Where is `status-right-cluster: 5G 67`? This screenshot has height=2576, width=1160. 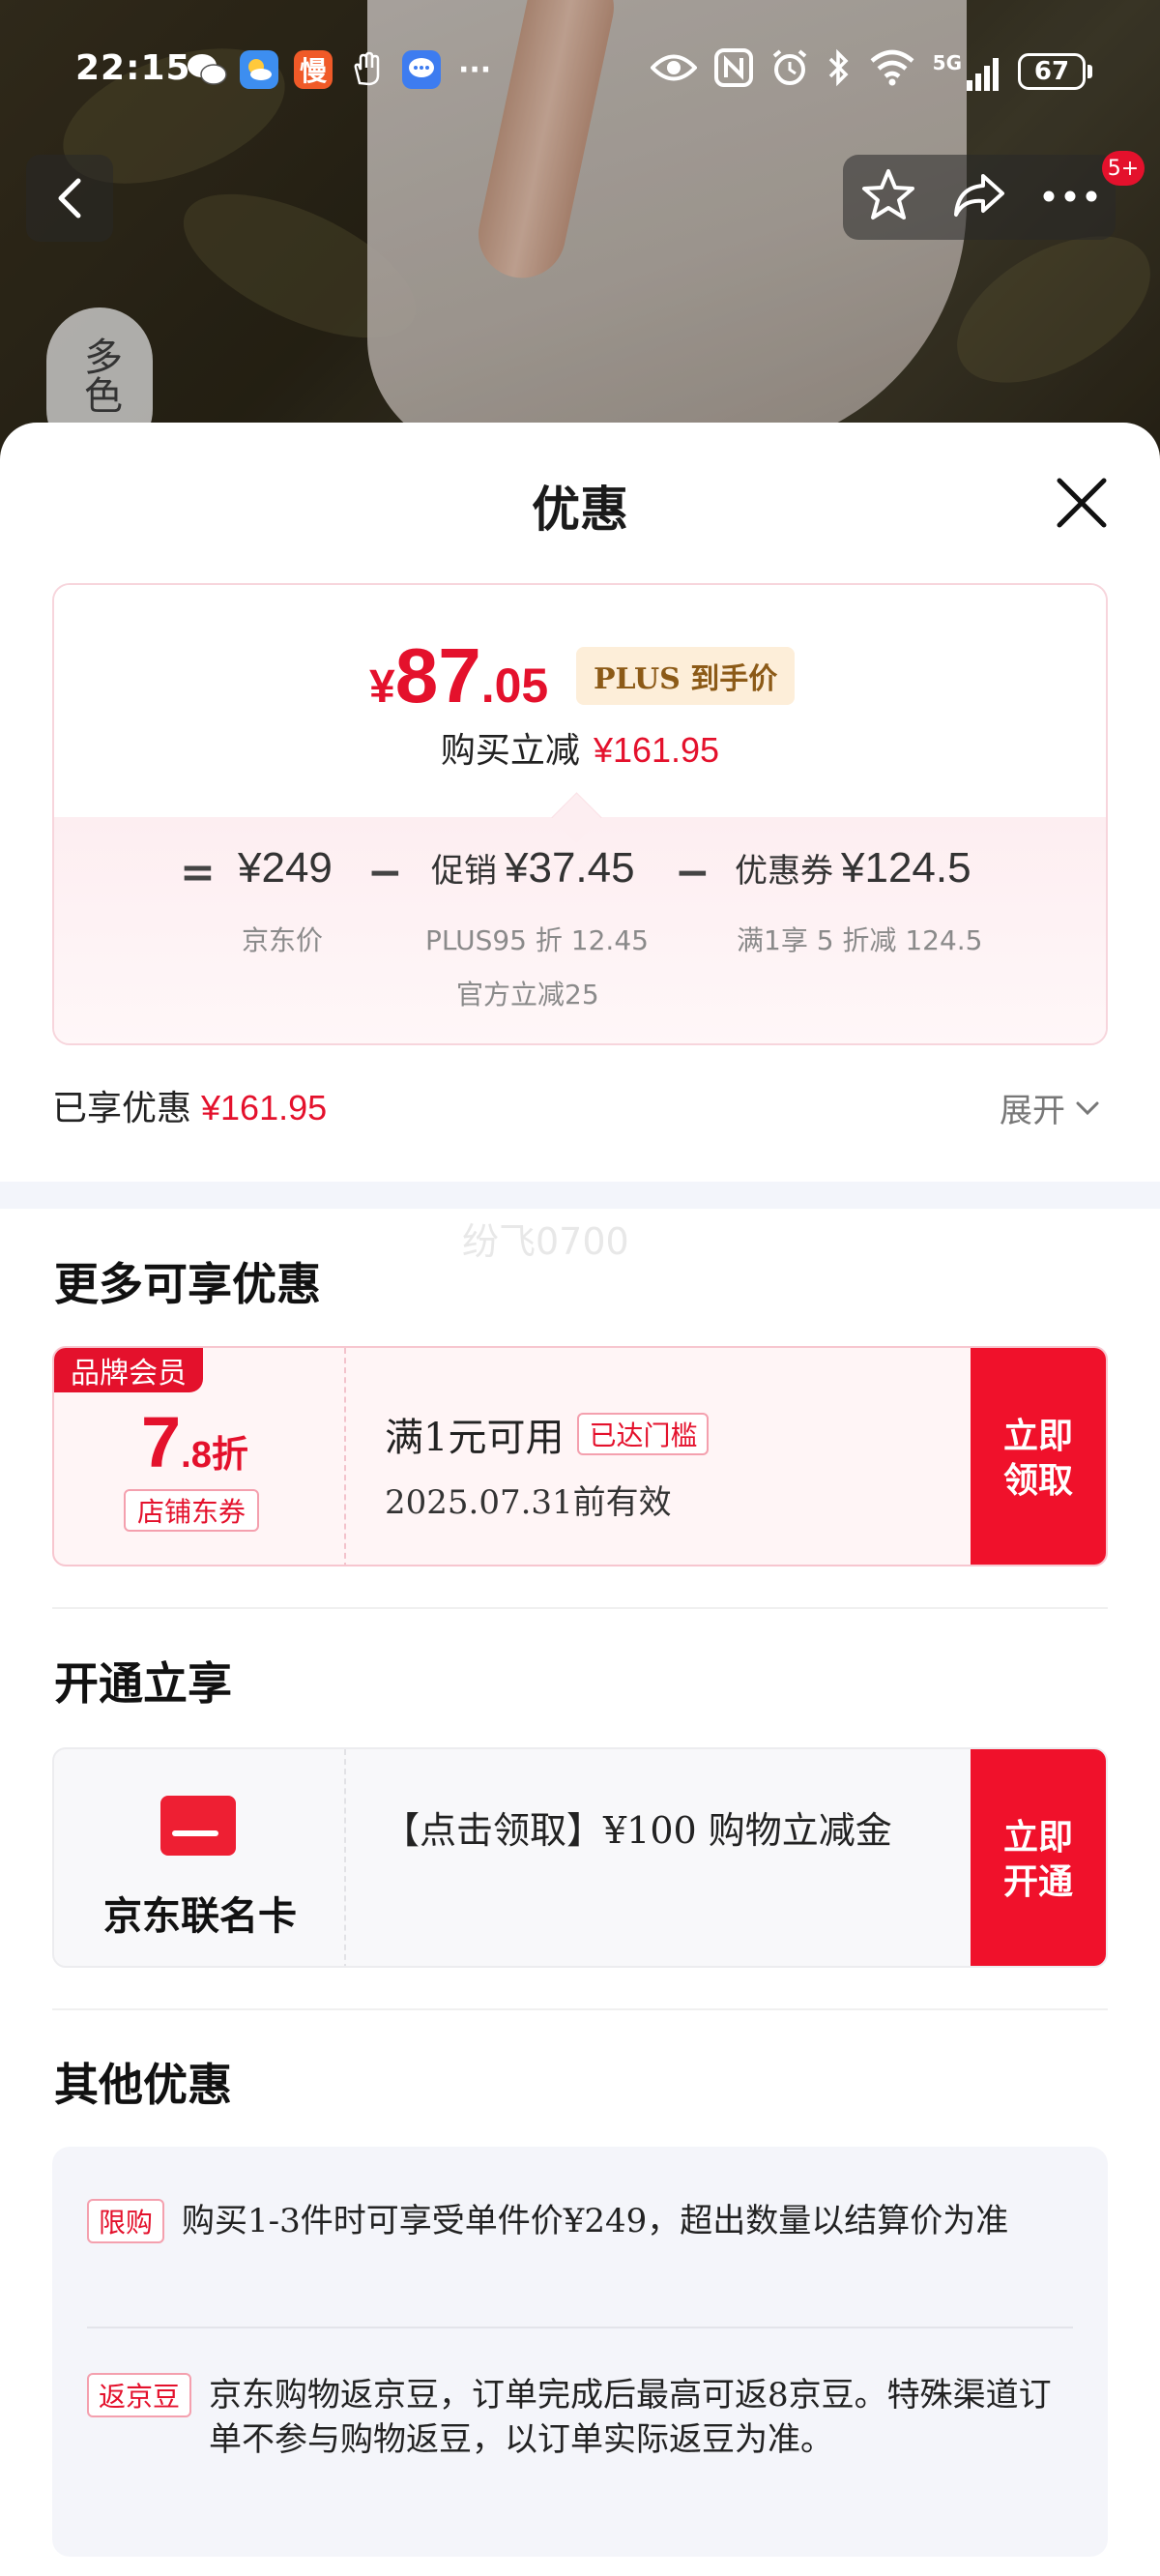
status-right-cluster: 5G 67 is located at coordinates (870, 71).